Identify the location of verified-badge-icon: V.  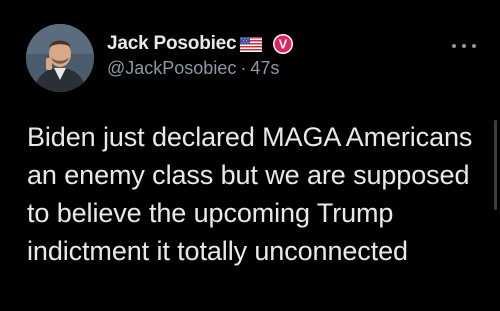
(283, 44).